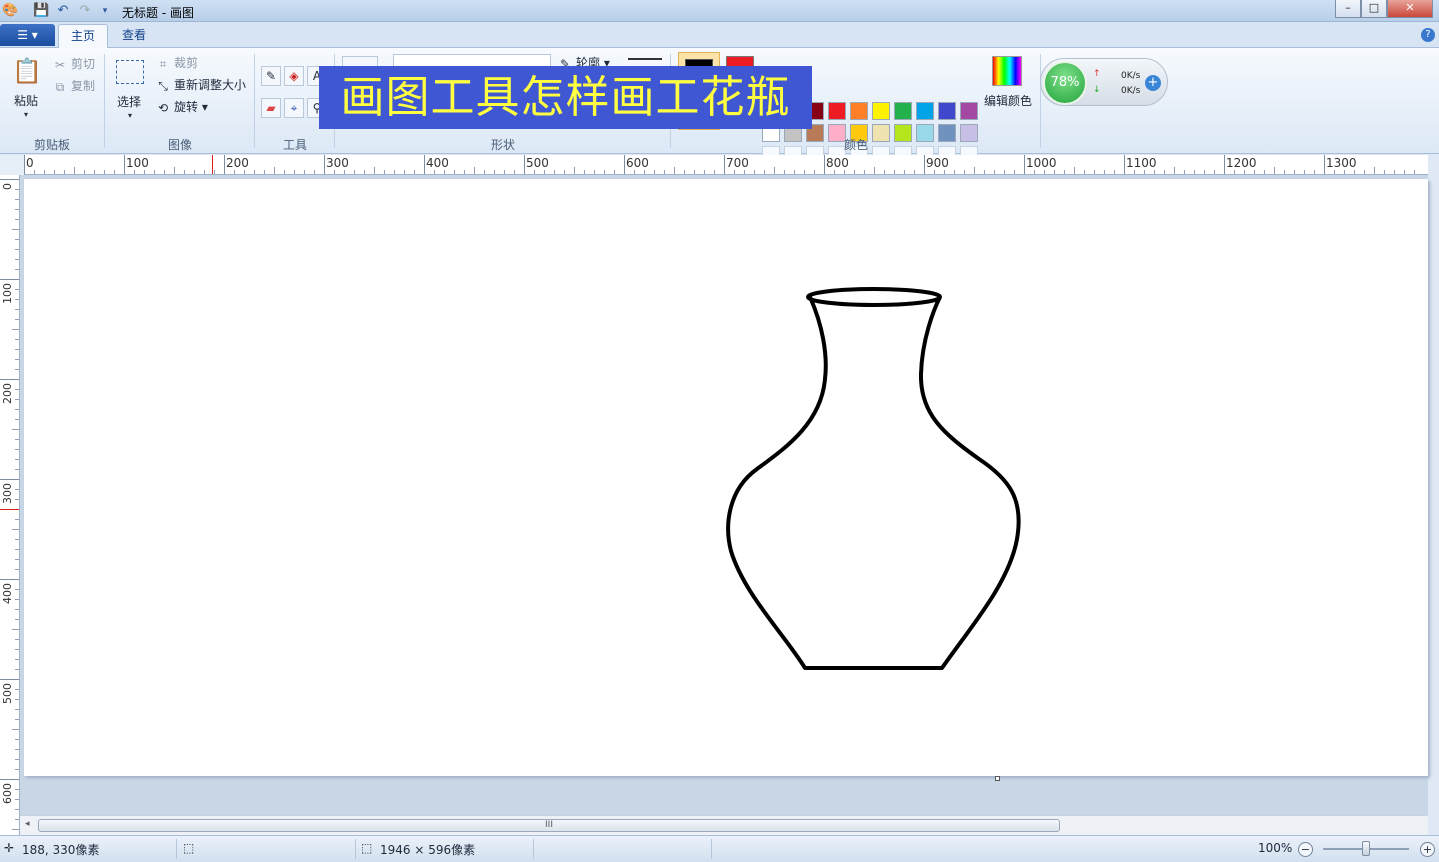 The height and width of the screenshot is (862, 1439). Describe the element at coordinates (1141, 163) in the screenshot. I see `ruler-label: 1100` at that location.